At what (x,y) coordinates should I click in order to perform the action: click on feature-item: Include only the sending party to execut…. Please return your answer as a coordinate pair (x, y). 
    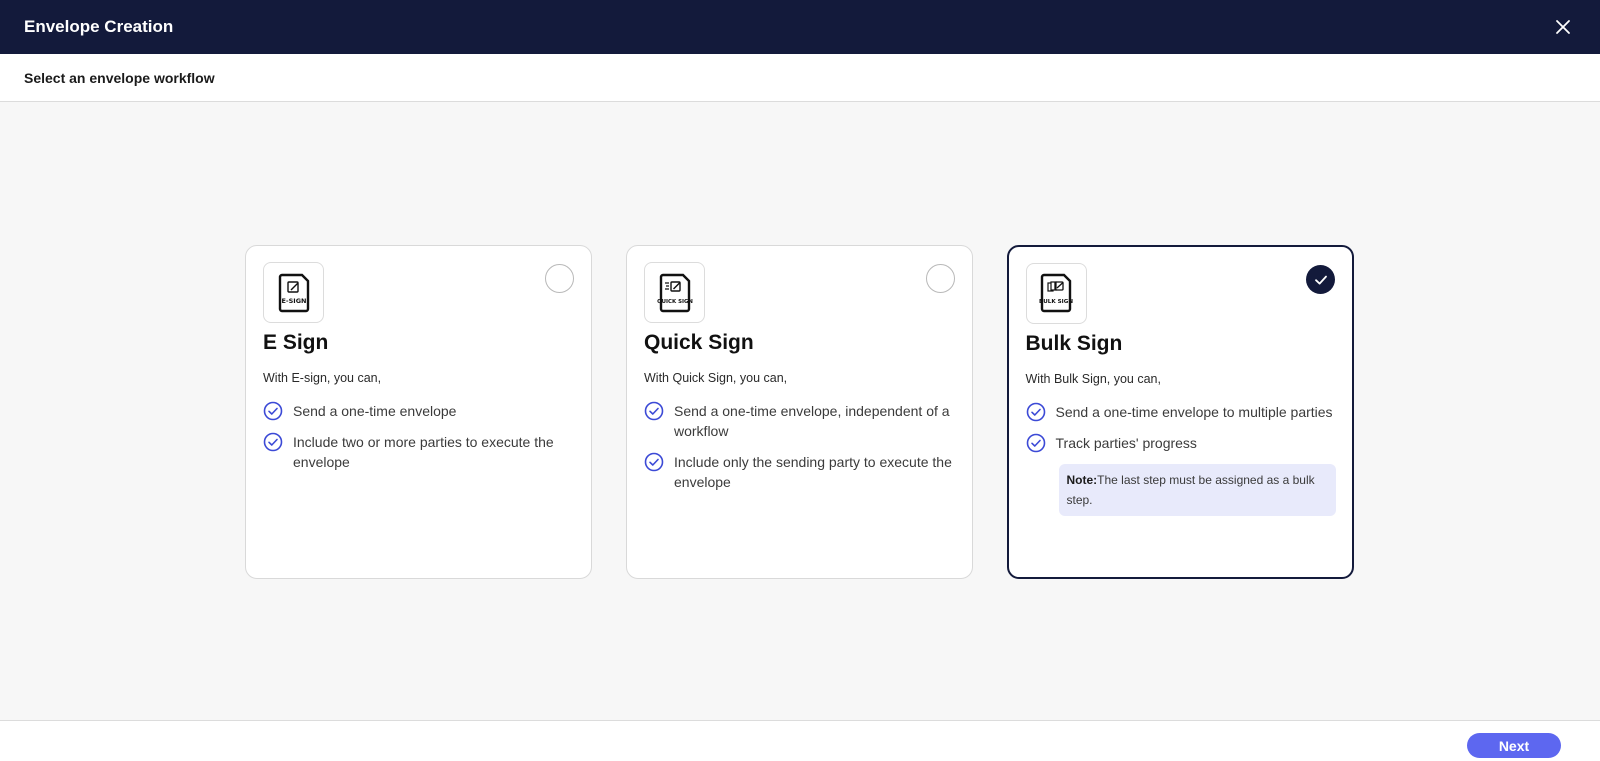
    Looking at the image, I should click on (799, 472).